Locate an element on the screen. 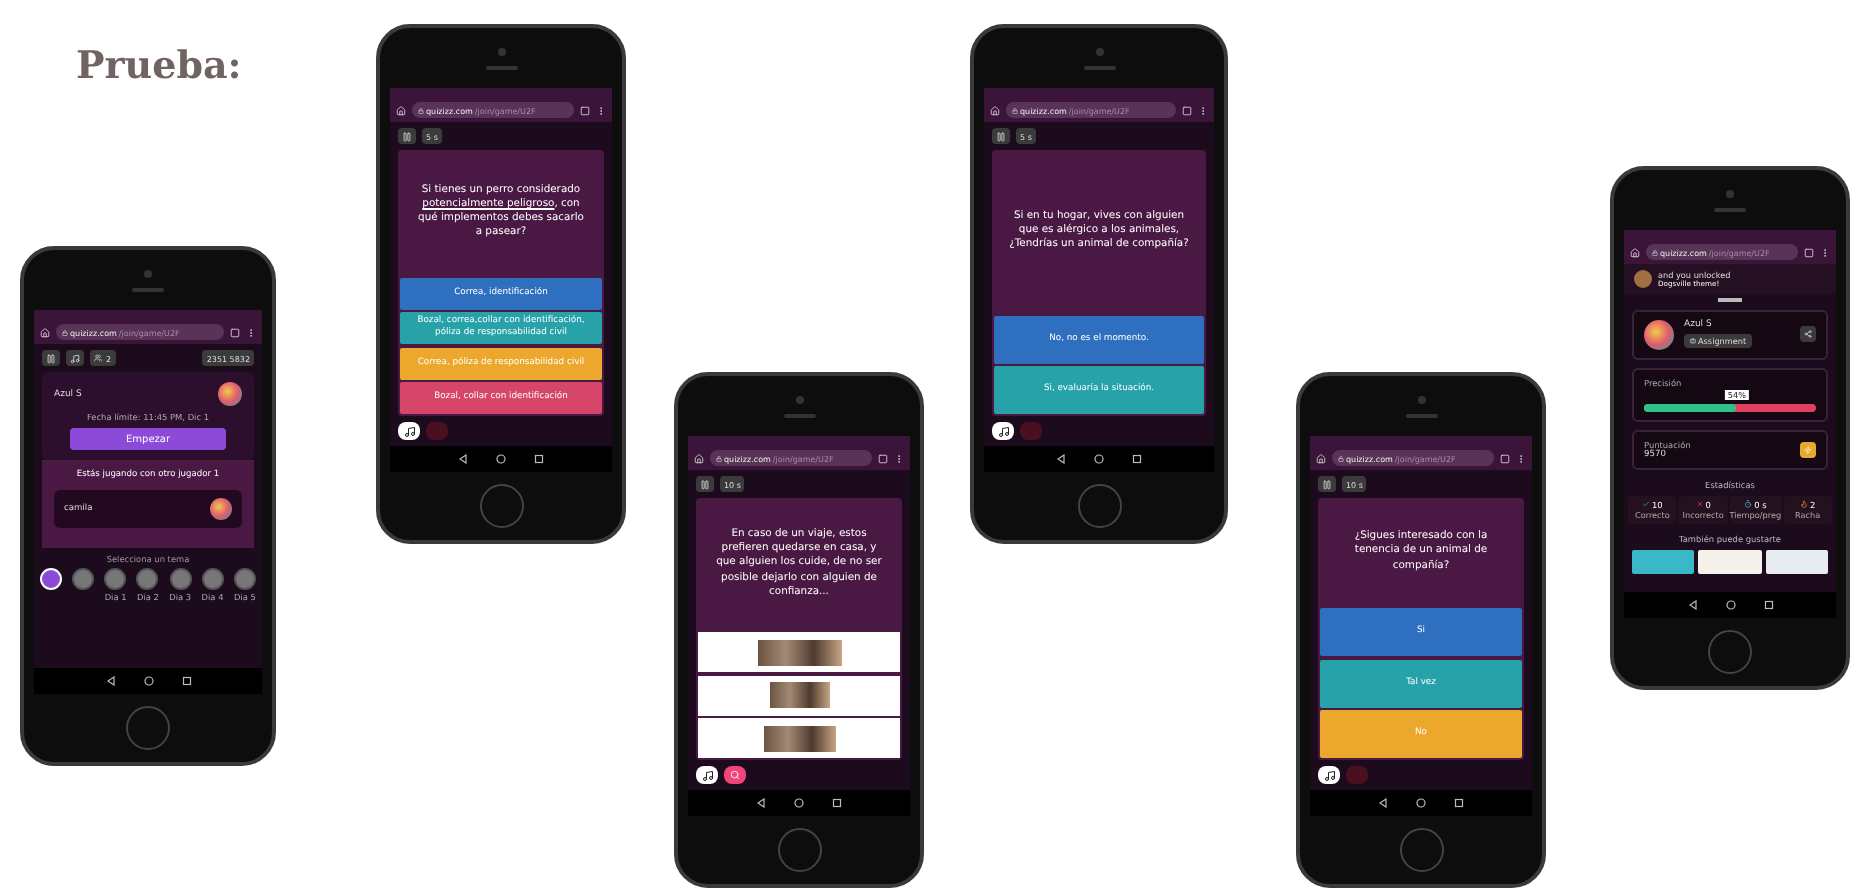  briefcase-icon is located at coordinates (1693, 341).